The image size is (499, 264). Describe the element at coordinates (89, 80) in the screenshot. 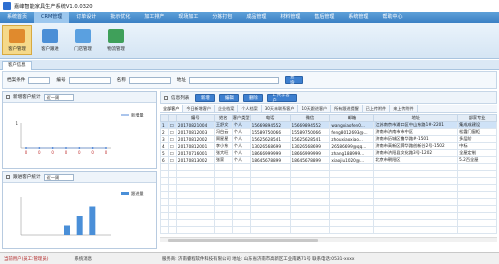

I see `code-input` at that location.